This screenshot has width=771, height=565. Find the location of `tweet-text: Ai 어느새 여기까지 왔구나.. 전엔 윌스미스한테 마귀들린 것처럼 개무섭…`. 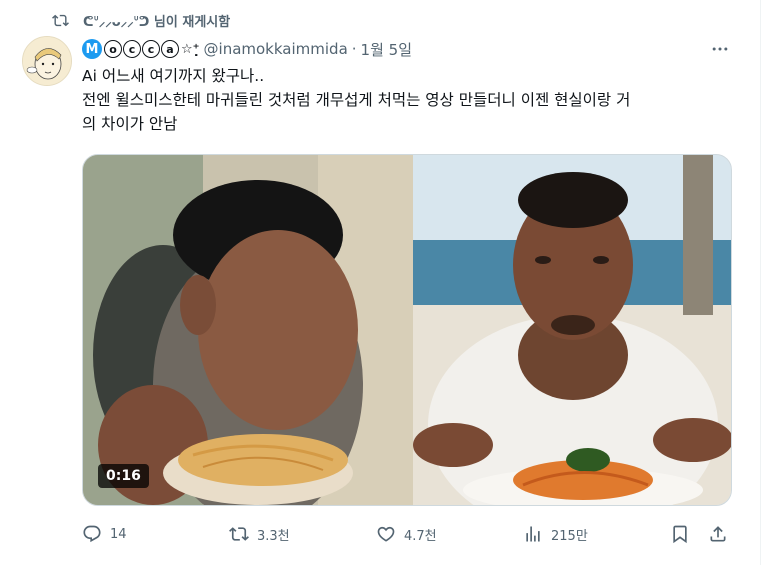

tweet-text: Ai 어느새 여기까지 왔구나.. 전엔 윌스미스한테 마귀들린 것처럼 개무섭… is located at coordinates (412, 100).